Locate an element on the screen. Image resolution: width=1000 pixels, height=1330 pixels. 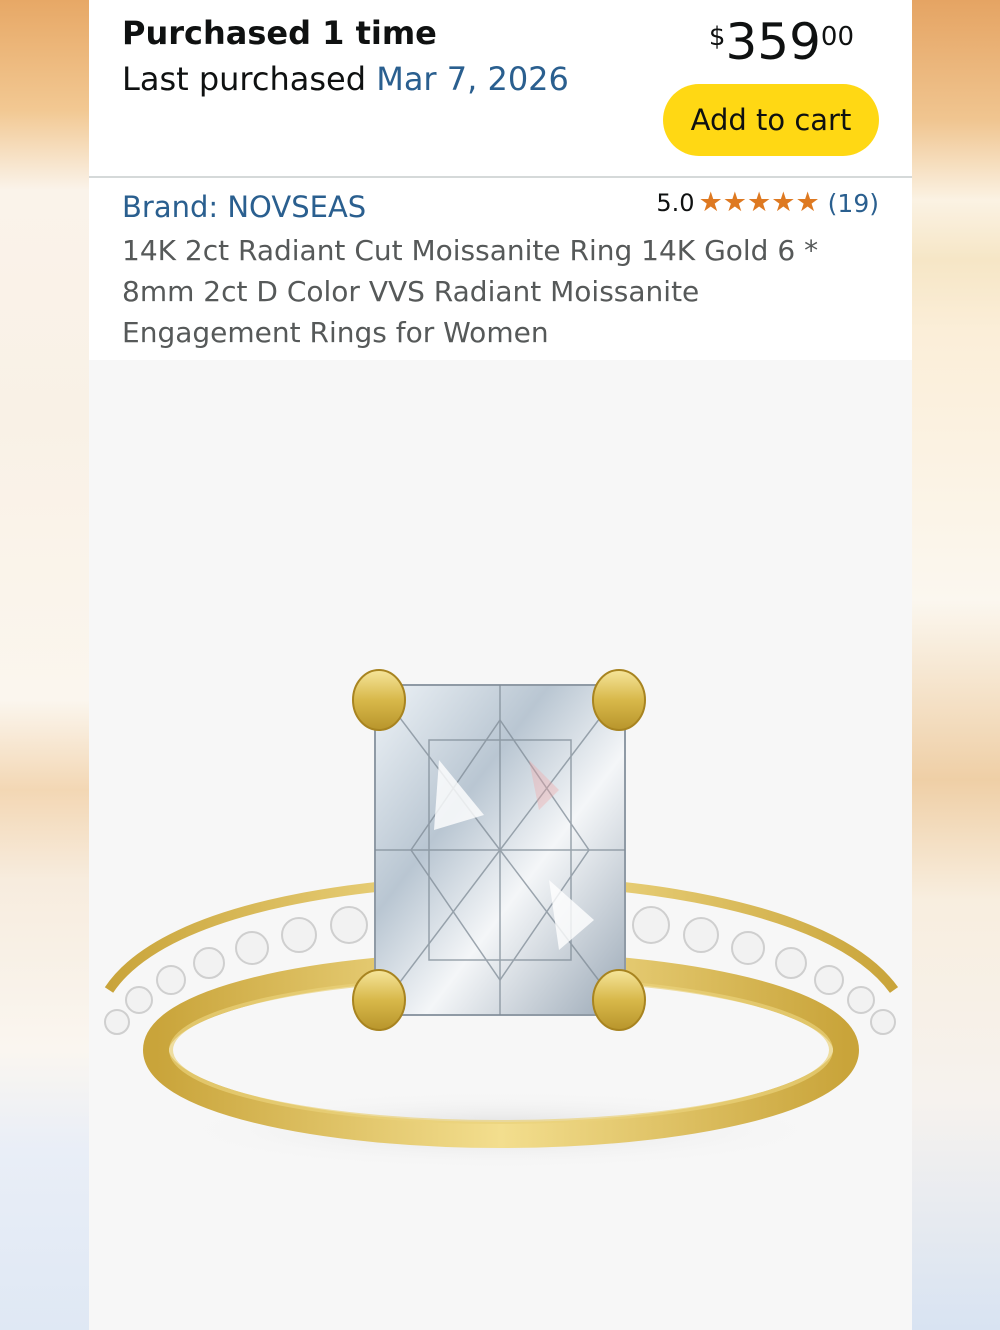
price-symbol: $ is located at coordinates (717, 37).